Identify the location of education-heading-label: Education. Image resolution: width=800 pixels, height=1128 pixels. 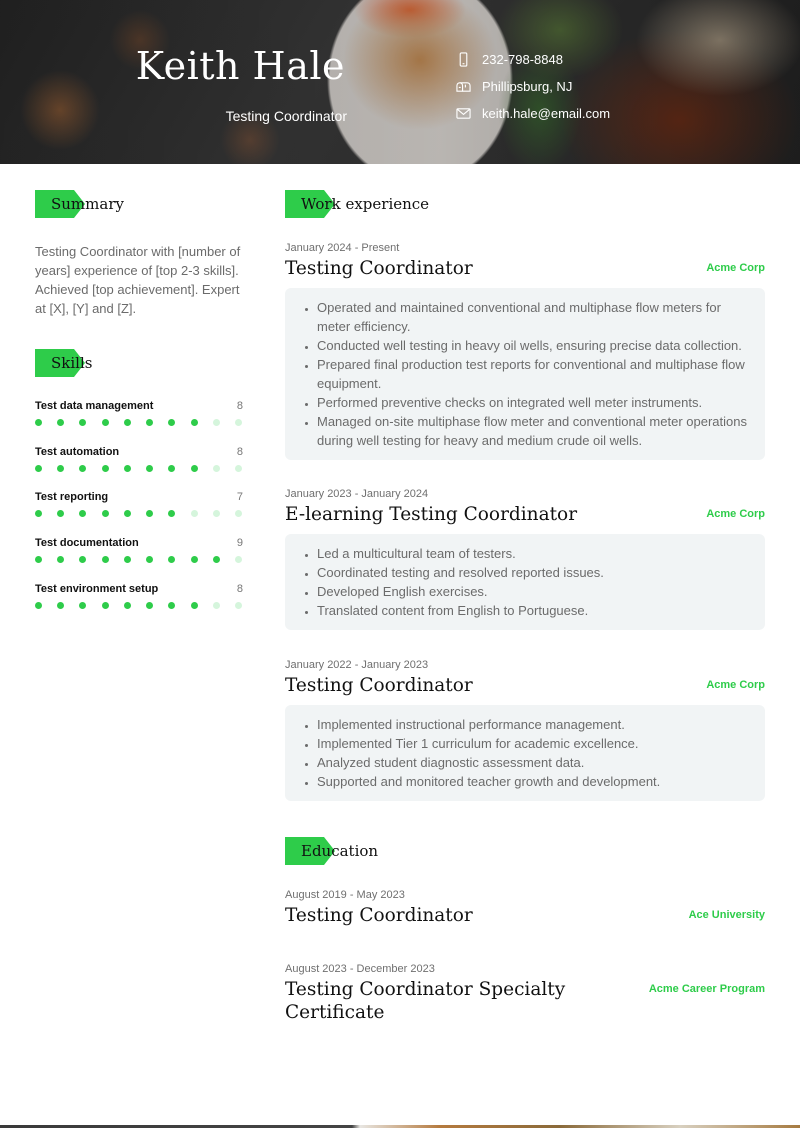
(340, 851).